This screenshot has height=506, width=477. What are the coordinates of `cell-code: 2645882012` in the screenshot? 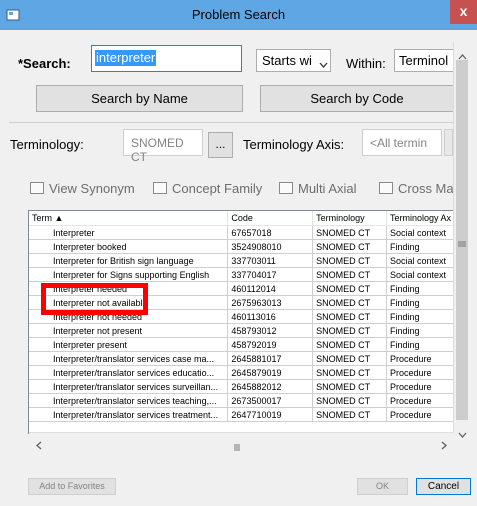 It's located at (270, 386).